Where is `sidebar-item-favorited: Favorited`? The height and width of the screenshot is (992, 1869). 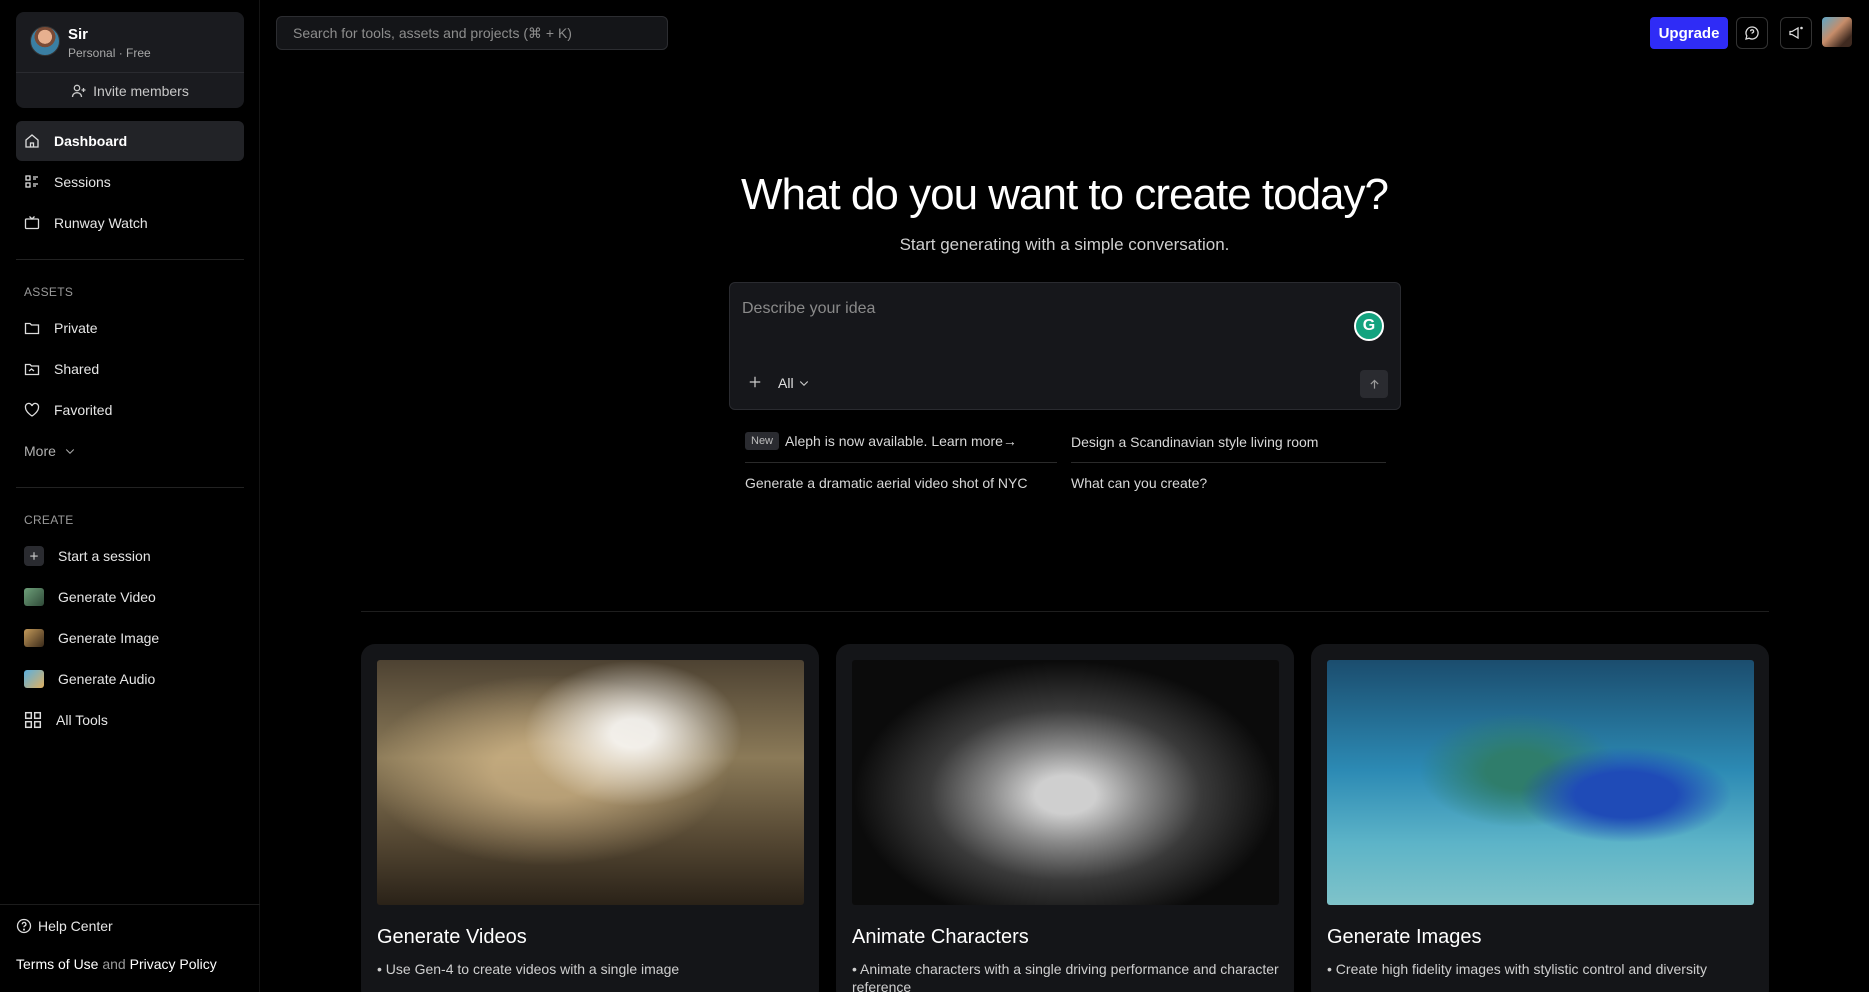
sidebar-item-favorited: Favorited is located at coordinates (130, 410).